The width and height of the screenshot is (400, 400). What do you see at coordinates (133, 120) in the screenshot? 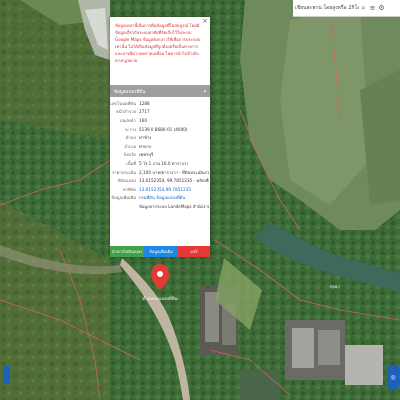
I see `detail-row: เล่ม/หน้า 160` at bounding box center [133, 120].